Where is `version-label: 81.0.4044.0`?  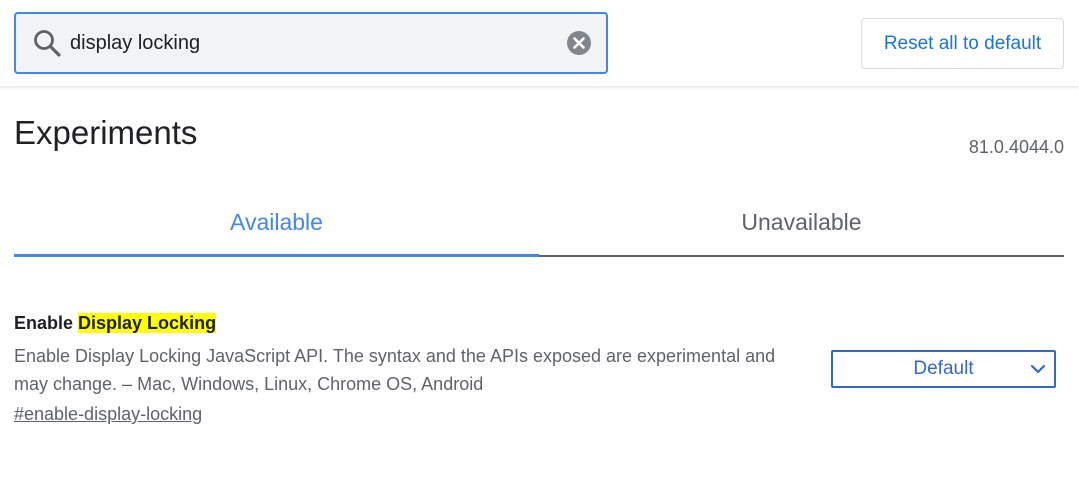
version-label: 81.0.4044.0 is located at coordinates (1016, 147).